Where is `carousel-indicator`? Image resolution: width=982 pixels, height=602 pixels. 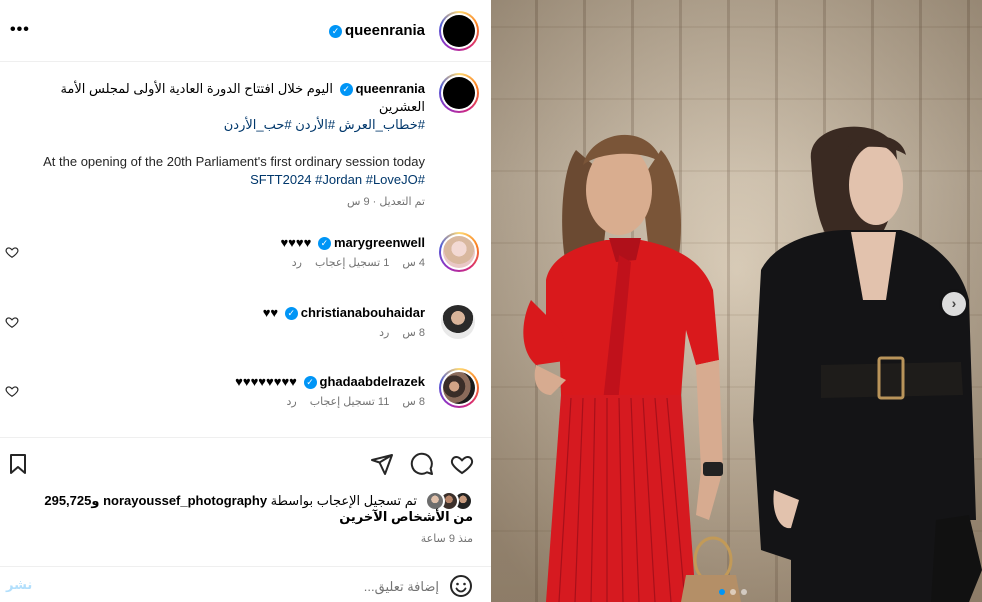
carousel-indicator is located at coordinates (737, 592).